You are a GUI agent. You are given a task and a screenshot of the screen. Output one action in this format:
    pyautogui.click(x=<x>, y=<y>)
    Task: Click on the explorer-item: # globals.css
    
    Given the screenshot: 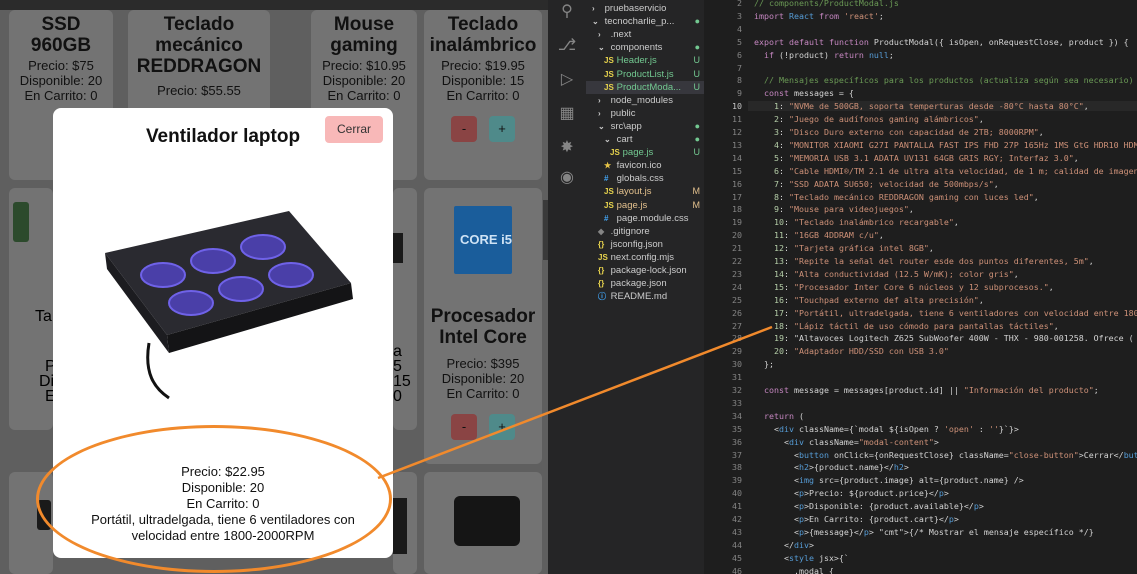 What is the action you would take?
    pyautogui.click(x=645, y=178)
    